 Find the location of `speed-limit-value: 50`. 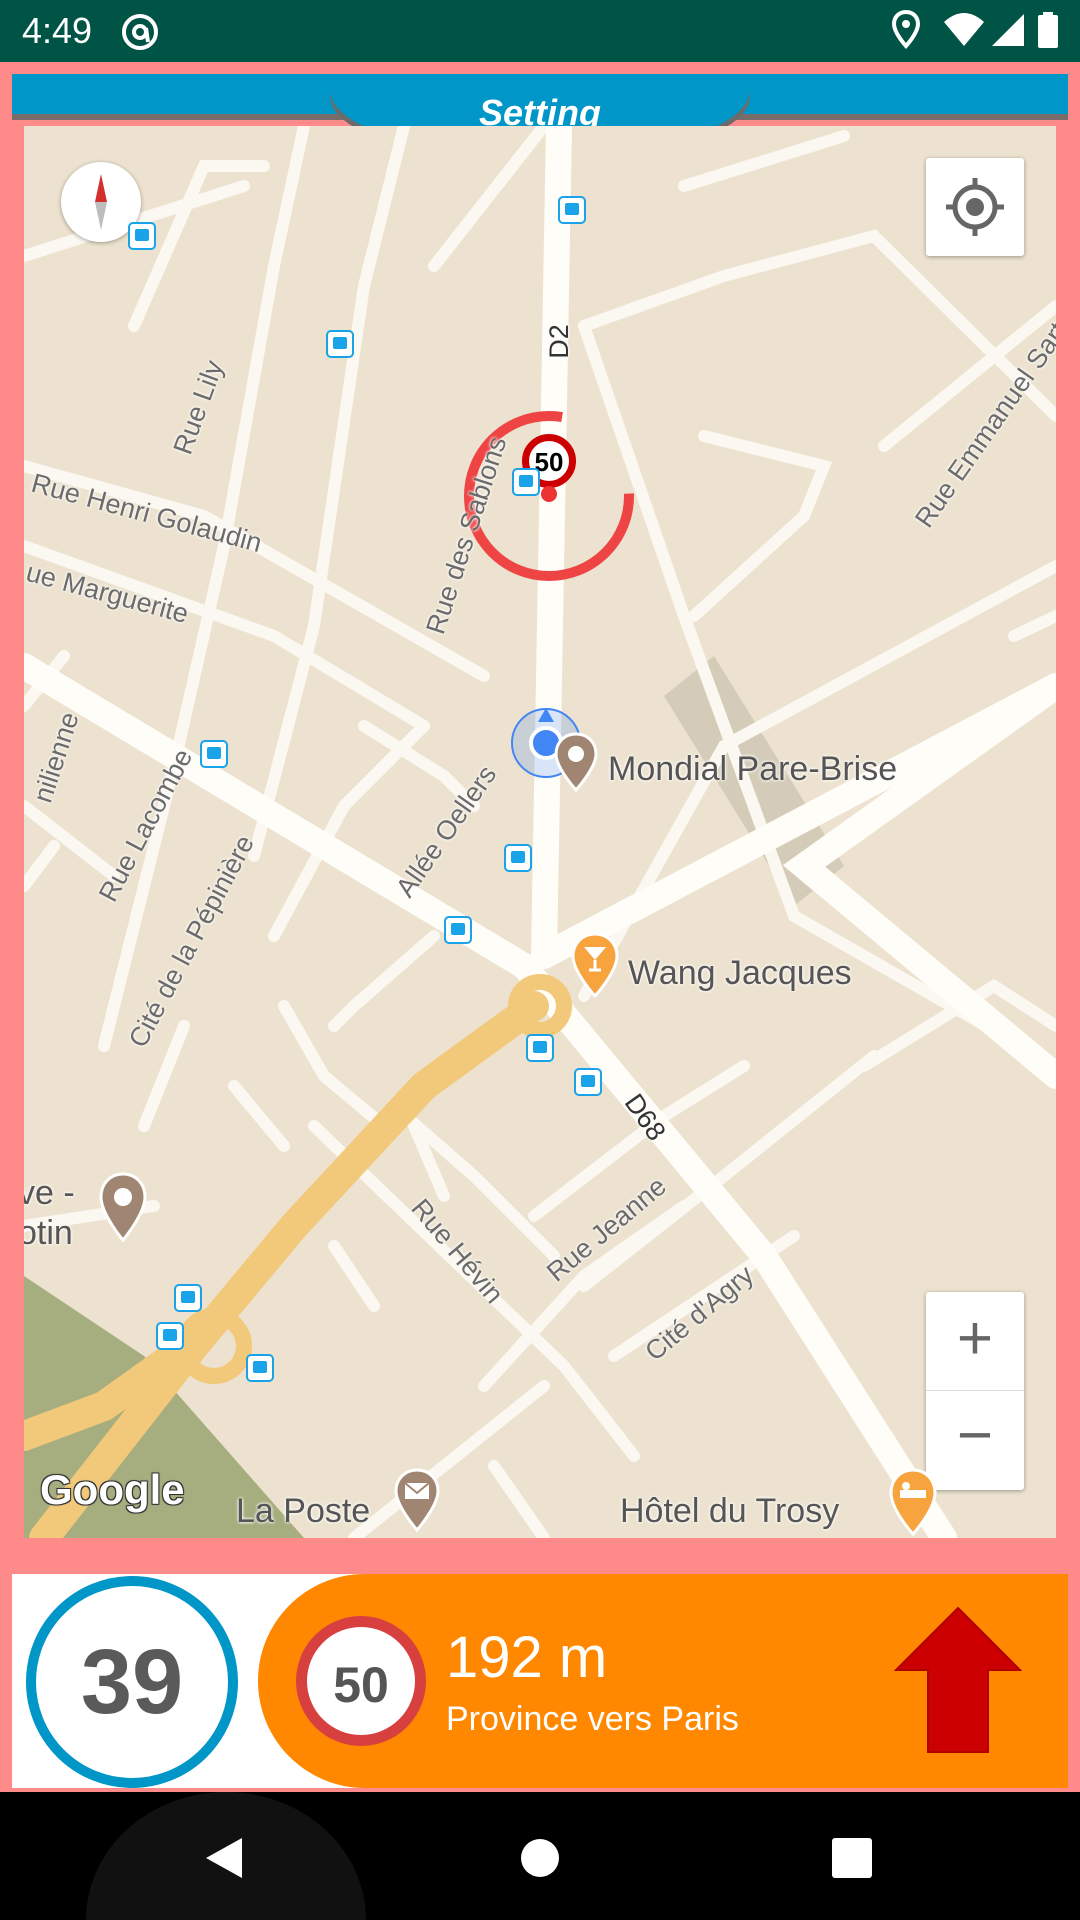

speed-limit-value: 50 is located at coordinates (361, 1685).